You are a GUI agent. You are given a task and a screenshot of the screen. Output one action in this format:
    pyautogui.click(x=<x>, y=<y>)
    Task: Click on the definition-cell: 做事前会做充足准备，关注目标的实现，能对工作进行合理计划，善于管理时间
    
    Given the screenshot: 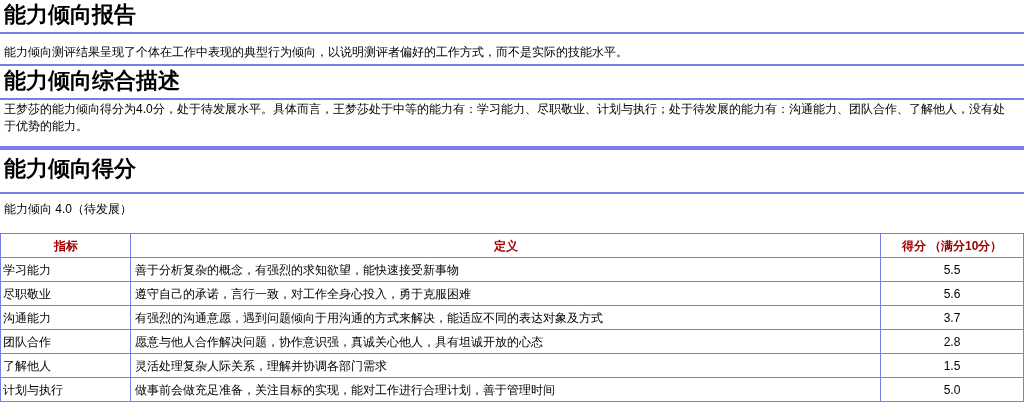 What is the action you would take?
    pyautogui.click(x=505, y=389)
    